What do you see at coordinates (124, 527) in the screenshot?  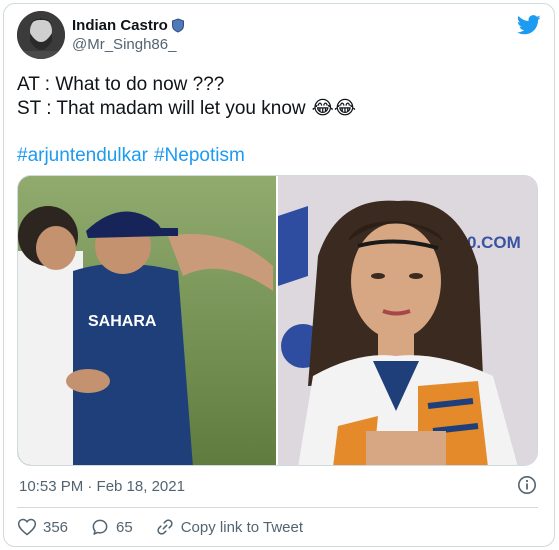 I see `reply-count: 65` at bounding box center [124, 527].